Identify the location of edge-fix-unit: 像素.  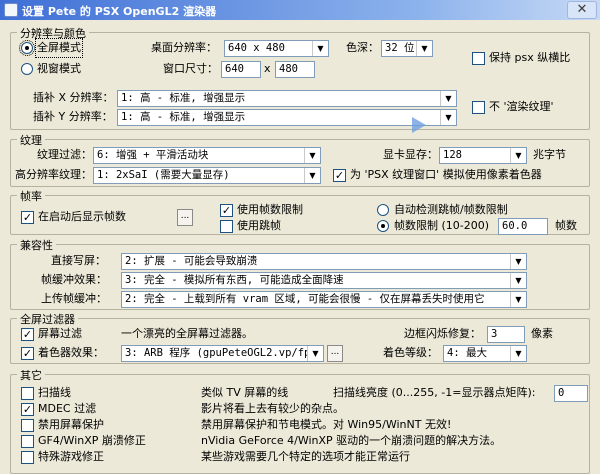
(542, 333).